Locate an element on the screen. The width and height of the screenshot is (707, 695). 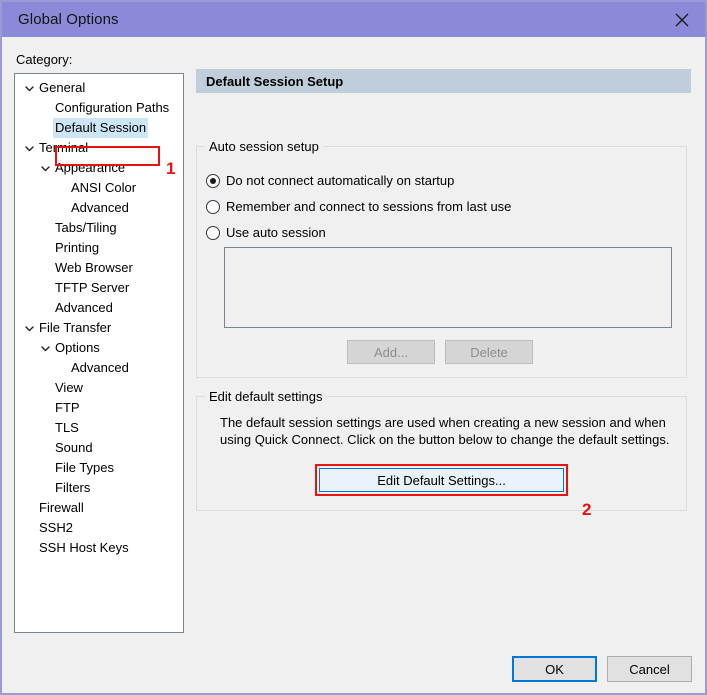
sidebar-item-ftp: FTP is located at coordinates (99, 408).